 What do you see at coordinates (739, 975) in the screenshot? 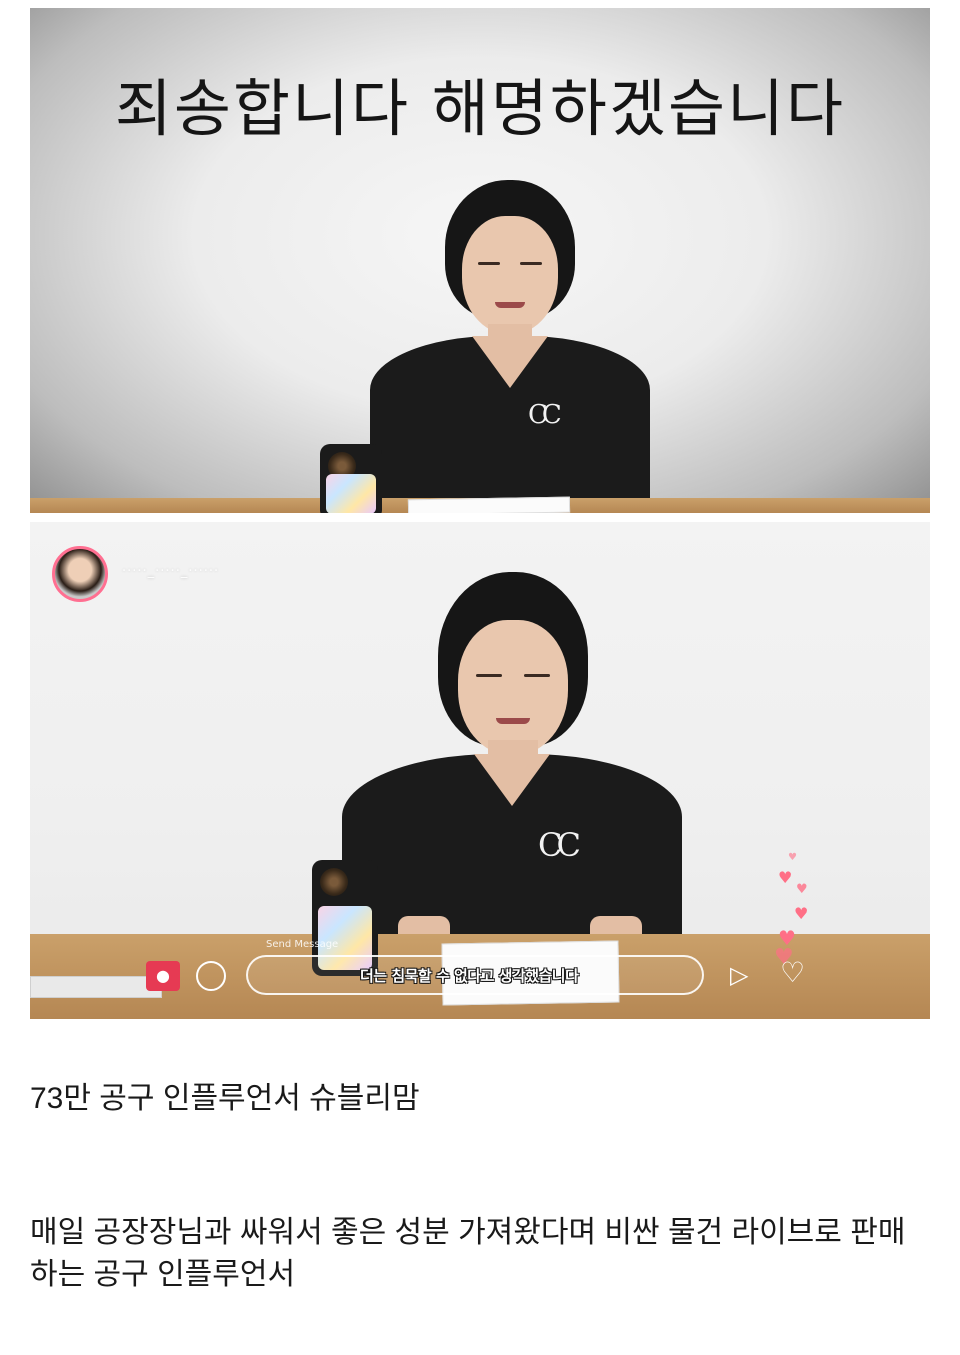
I see `send-icon: ▷` at bounding box center [739, 975].